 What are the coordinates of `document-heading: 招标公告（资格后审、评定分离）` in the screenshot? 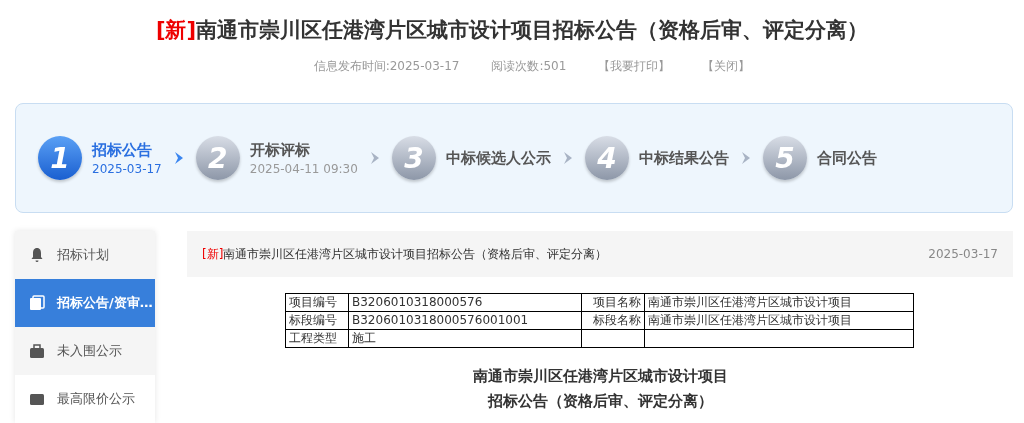 It's located at (600, 401).